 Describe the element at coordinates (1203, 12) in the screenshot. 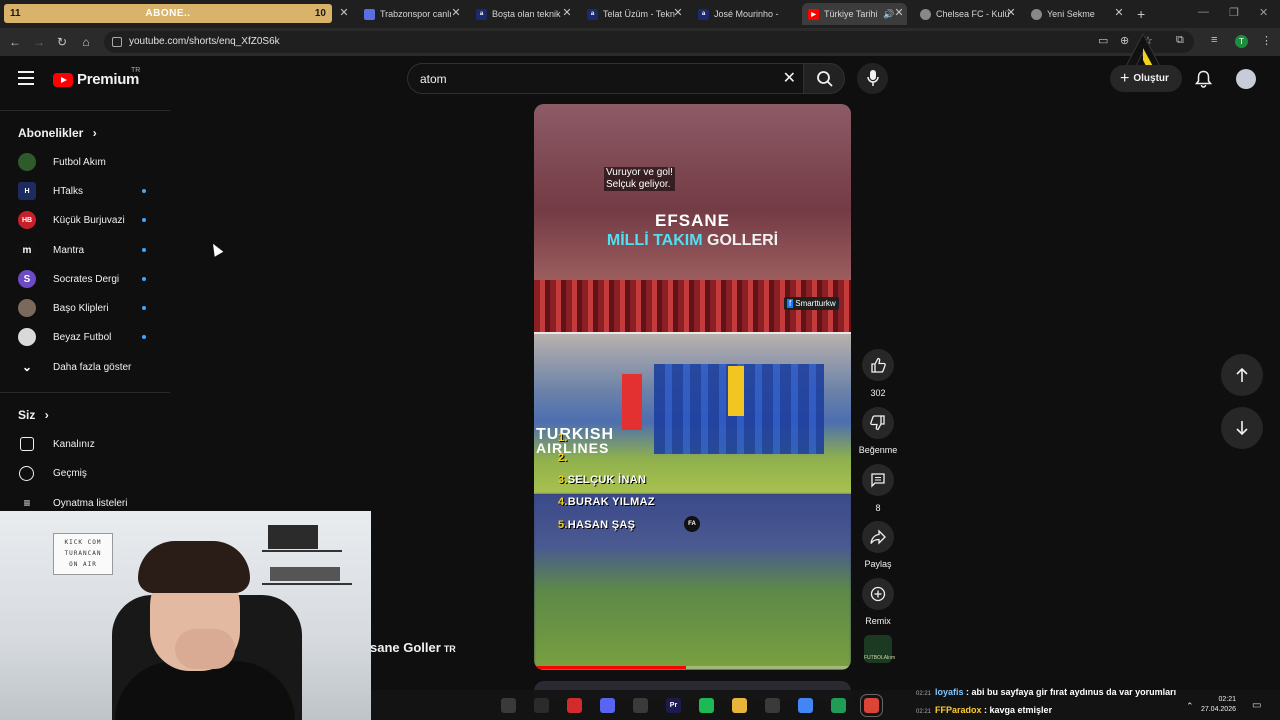

I see `minimize-icon: —` at that location.